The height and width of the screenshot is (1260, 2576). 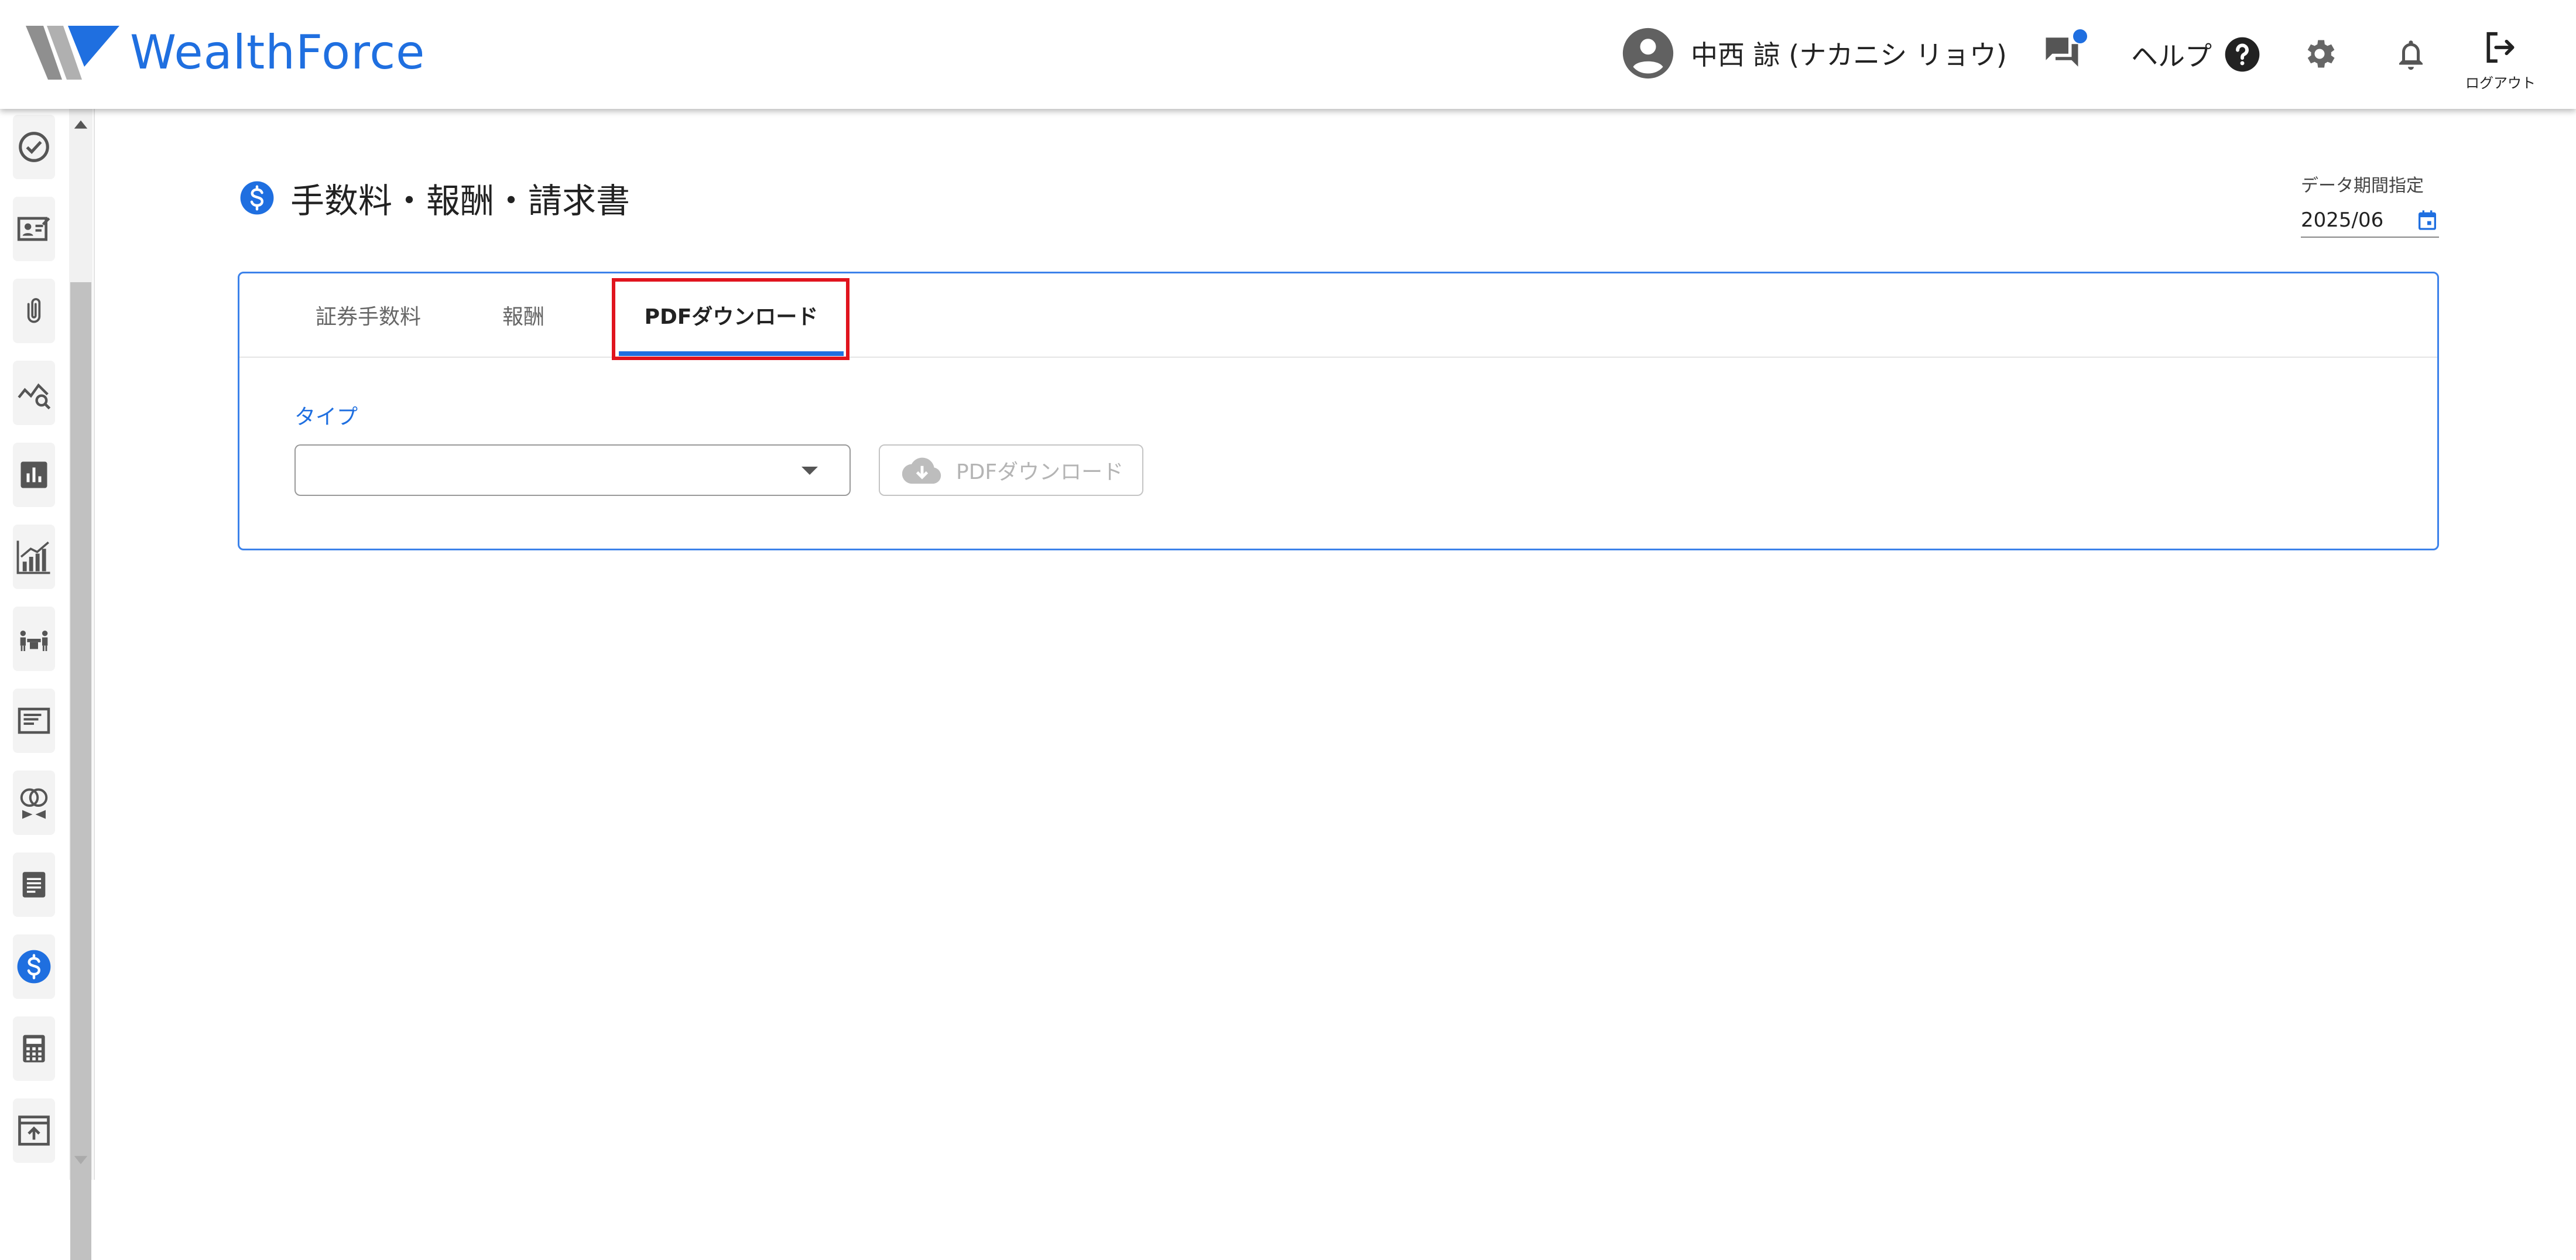 I want to click on page-title: 手数料・報酬・請求書, so click(x=434, y=197).